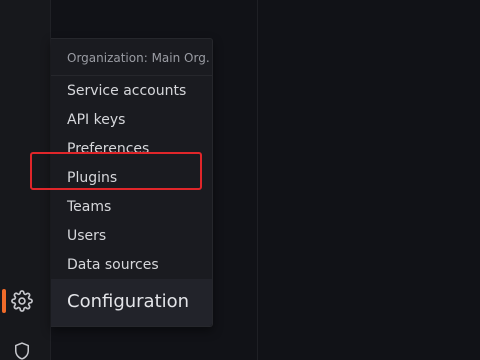  What do you see at coordinates (89, 207) in the screenshot?
I see `menu-item-teams: Teams` at bounding box center [89, 207].